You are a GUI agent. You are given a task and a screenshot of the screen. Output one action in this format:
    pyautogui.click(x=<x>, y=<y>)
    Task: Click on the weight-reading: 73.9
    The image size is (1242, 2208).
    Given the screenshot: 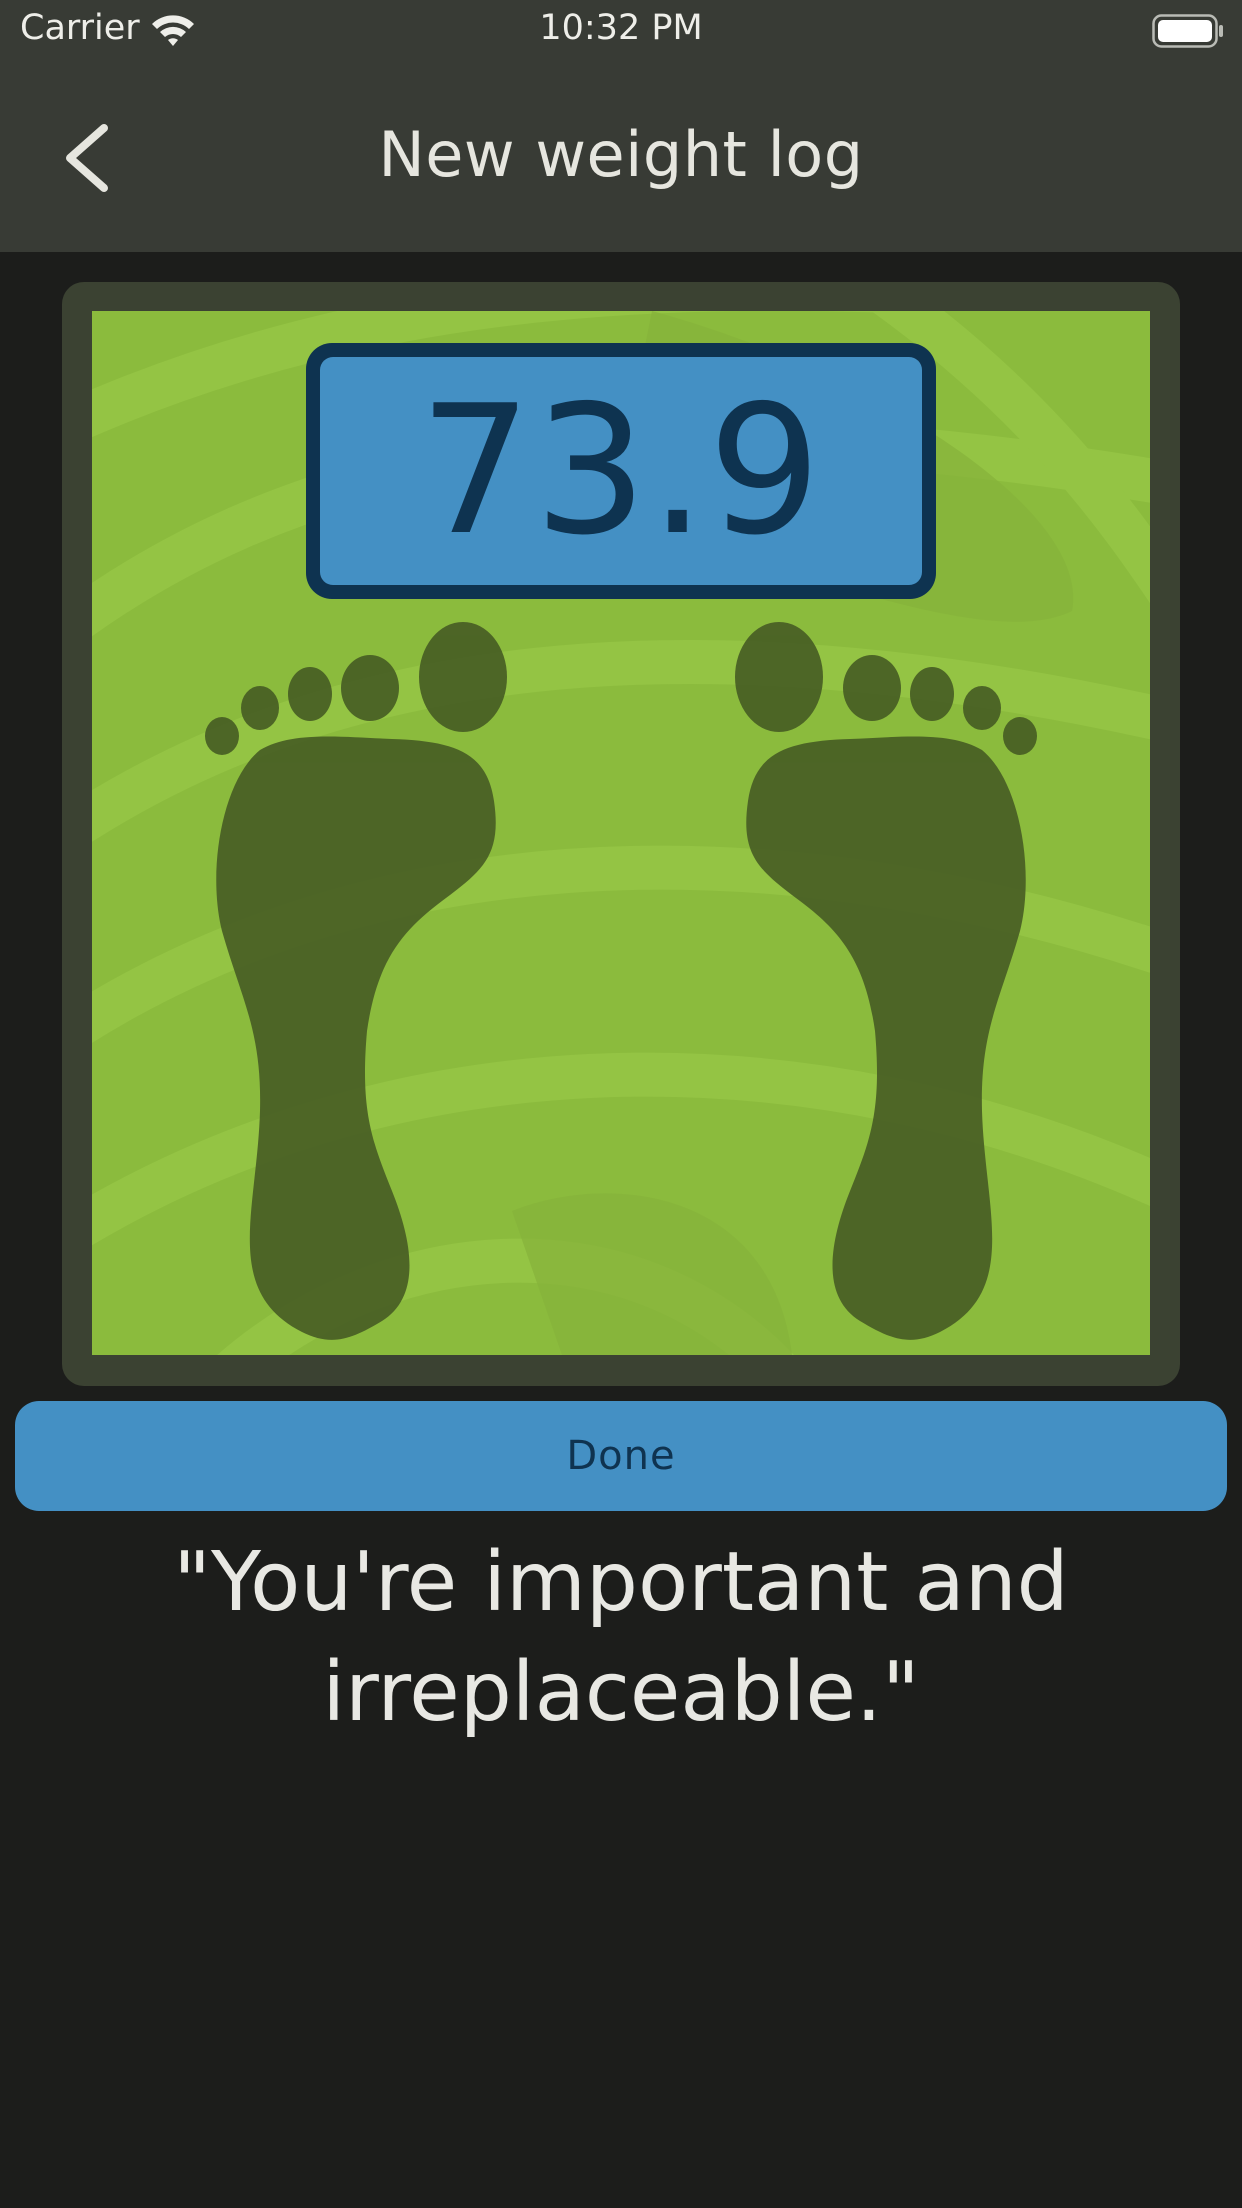 What is the action you would take?
    pyautogui.click(x=621, y=471)
    